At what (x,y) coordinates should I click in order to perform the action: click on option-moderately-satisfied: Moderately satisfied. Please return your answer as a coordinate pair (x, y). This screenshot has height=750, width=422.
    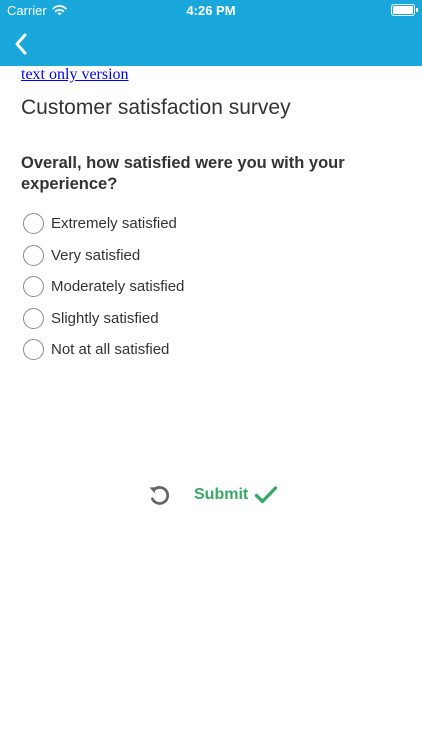
    Looking at the image, I should click on (103, 287).